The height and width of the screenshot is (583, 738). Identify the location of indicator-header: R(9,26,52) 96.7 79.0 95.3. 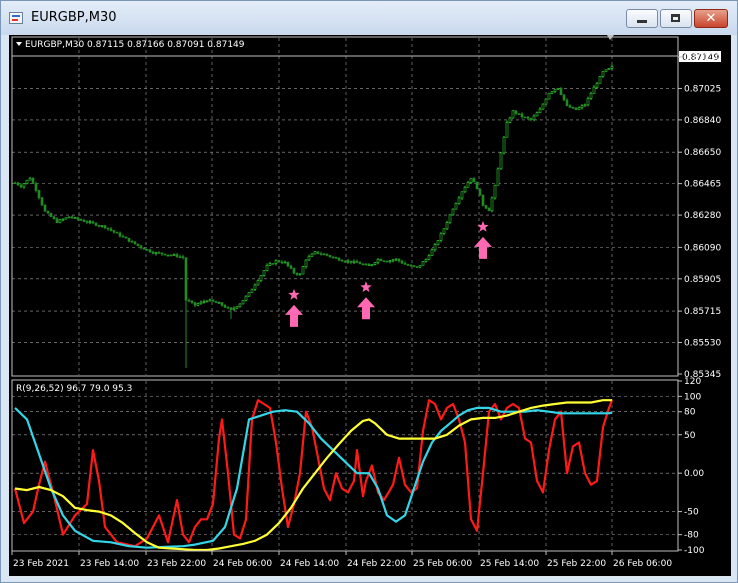
(74, 389).